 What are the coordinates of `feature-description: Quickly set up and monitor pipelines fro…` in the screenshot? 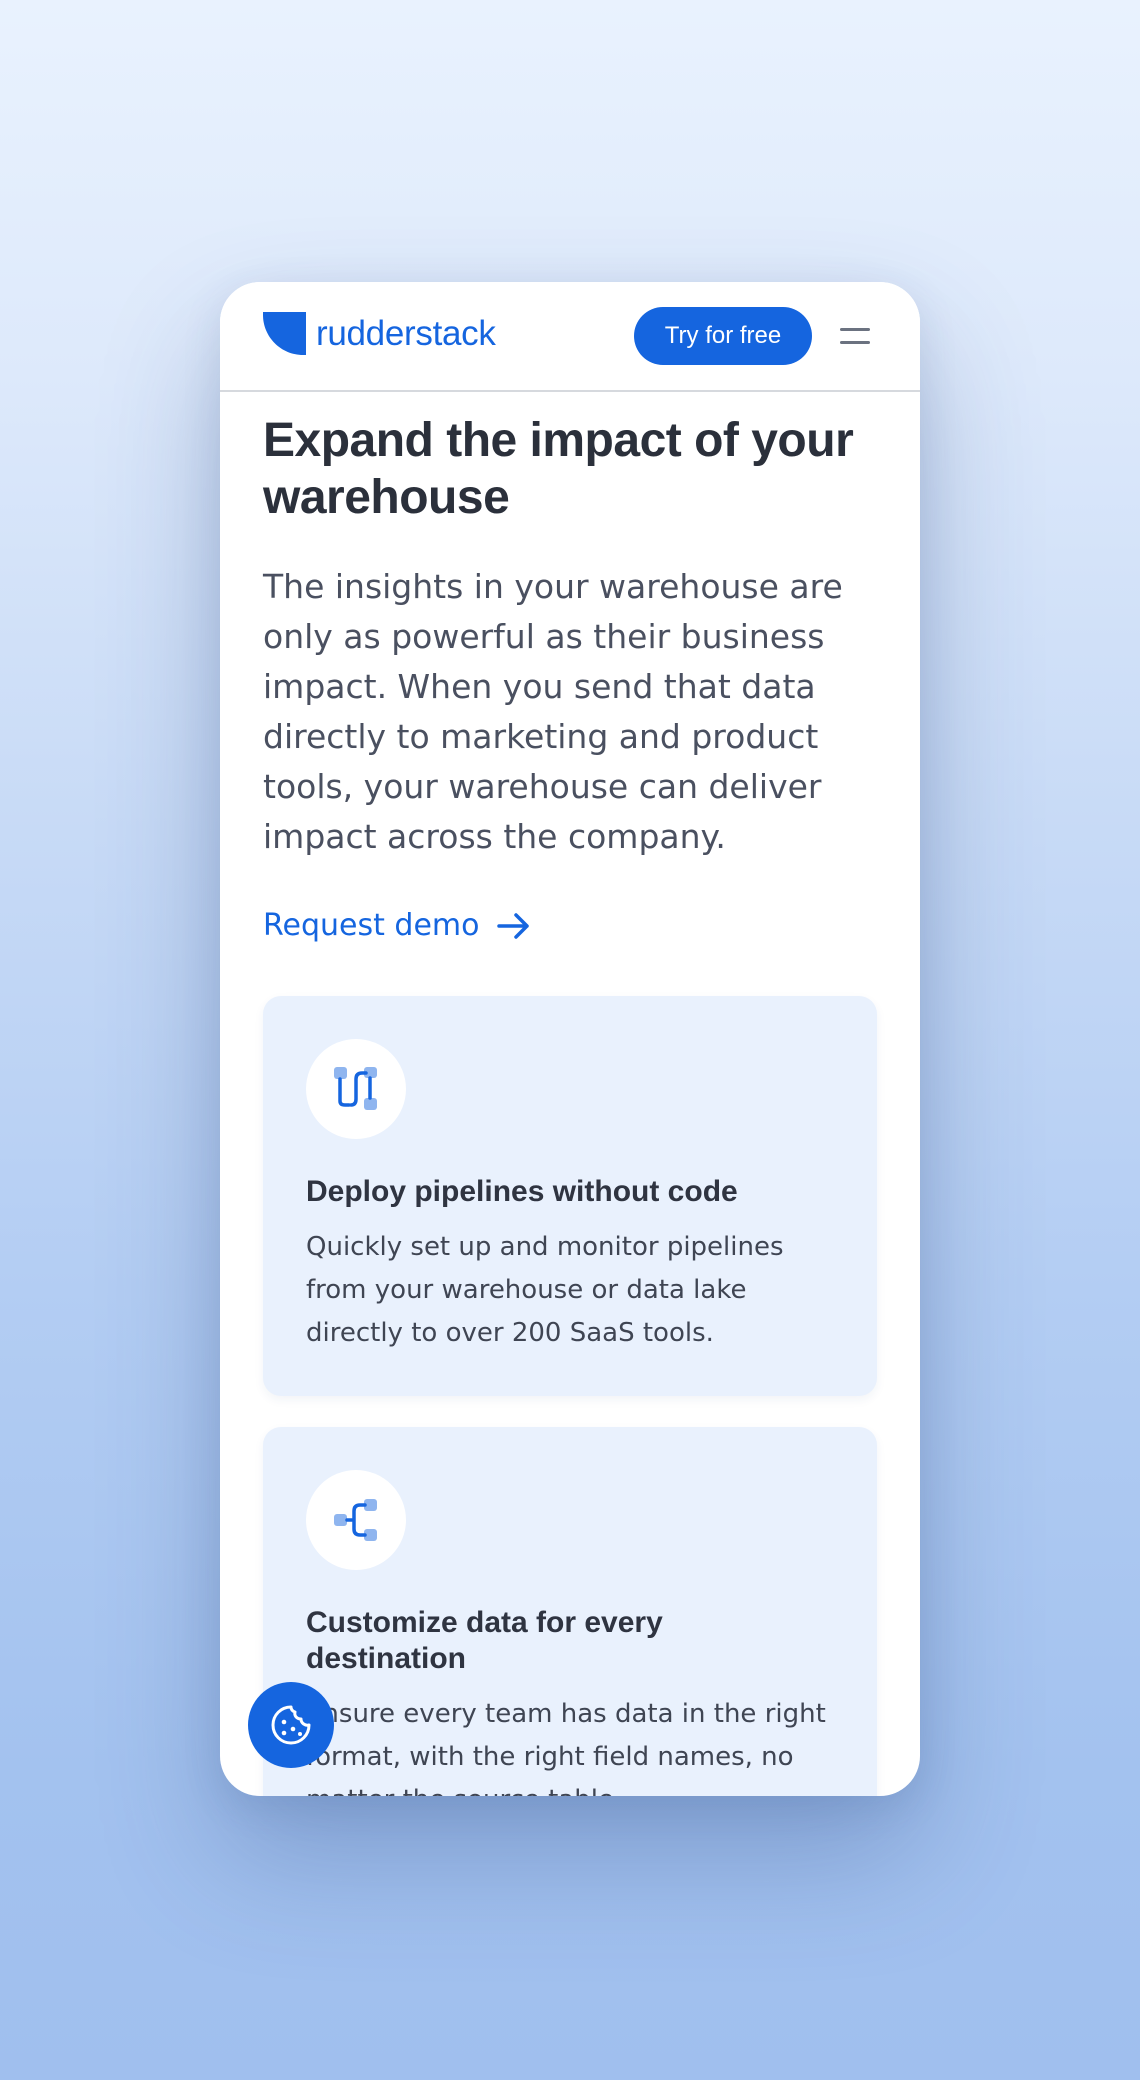 It's located at (545, 1290).